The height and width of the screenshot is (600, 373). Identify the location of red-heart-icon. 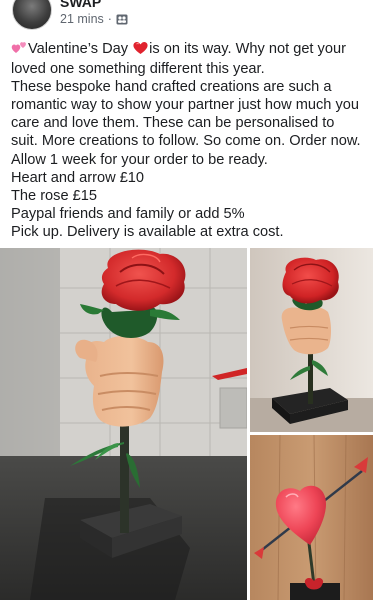
(140, 50).